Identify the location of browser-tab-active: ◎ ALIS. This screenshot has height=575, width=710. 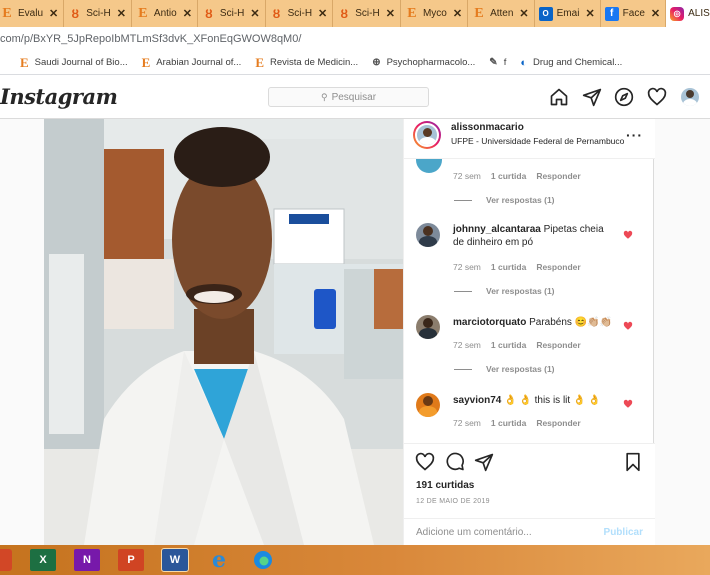
(688, 13).